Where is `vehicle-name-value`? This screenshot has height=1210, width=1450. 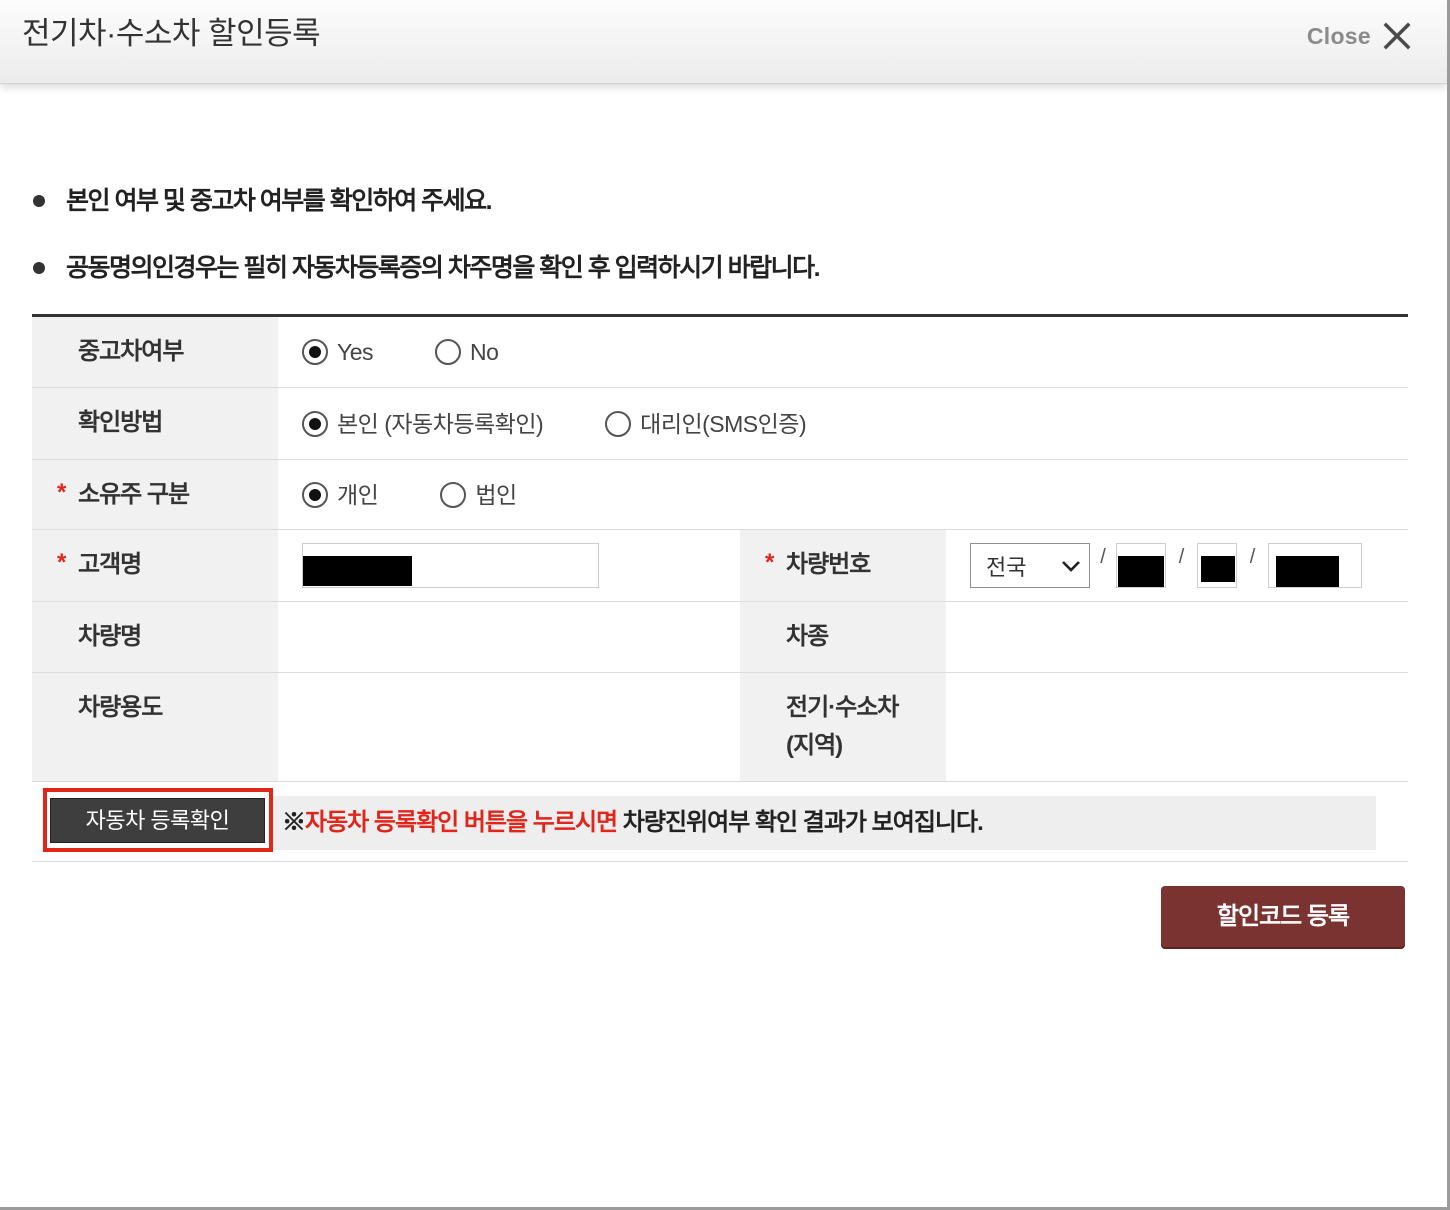
vehicle-name-value is located at coordinates (509, 637).